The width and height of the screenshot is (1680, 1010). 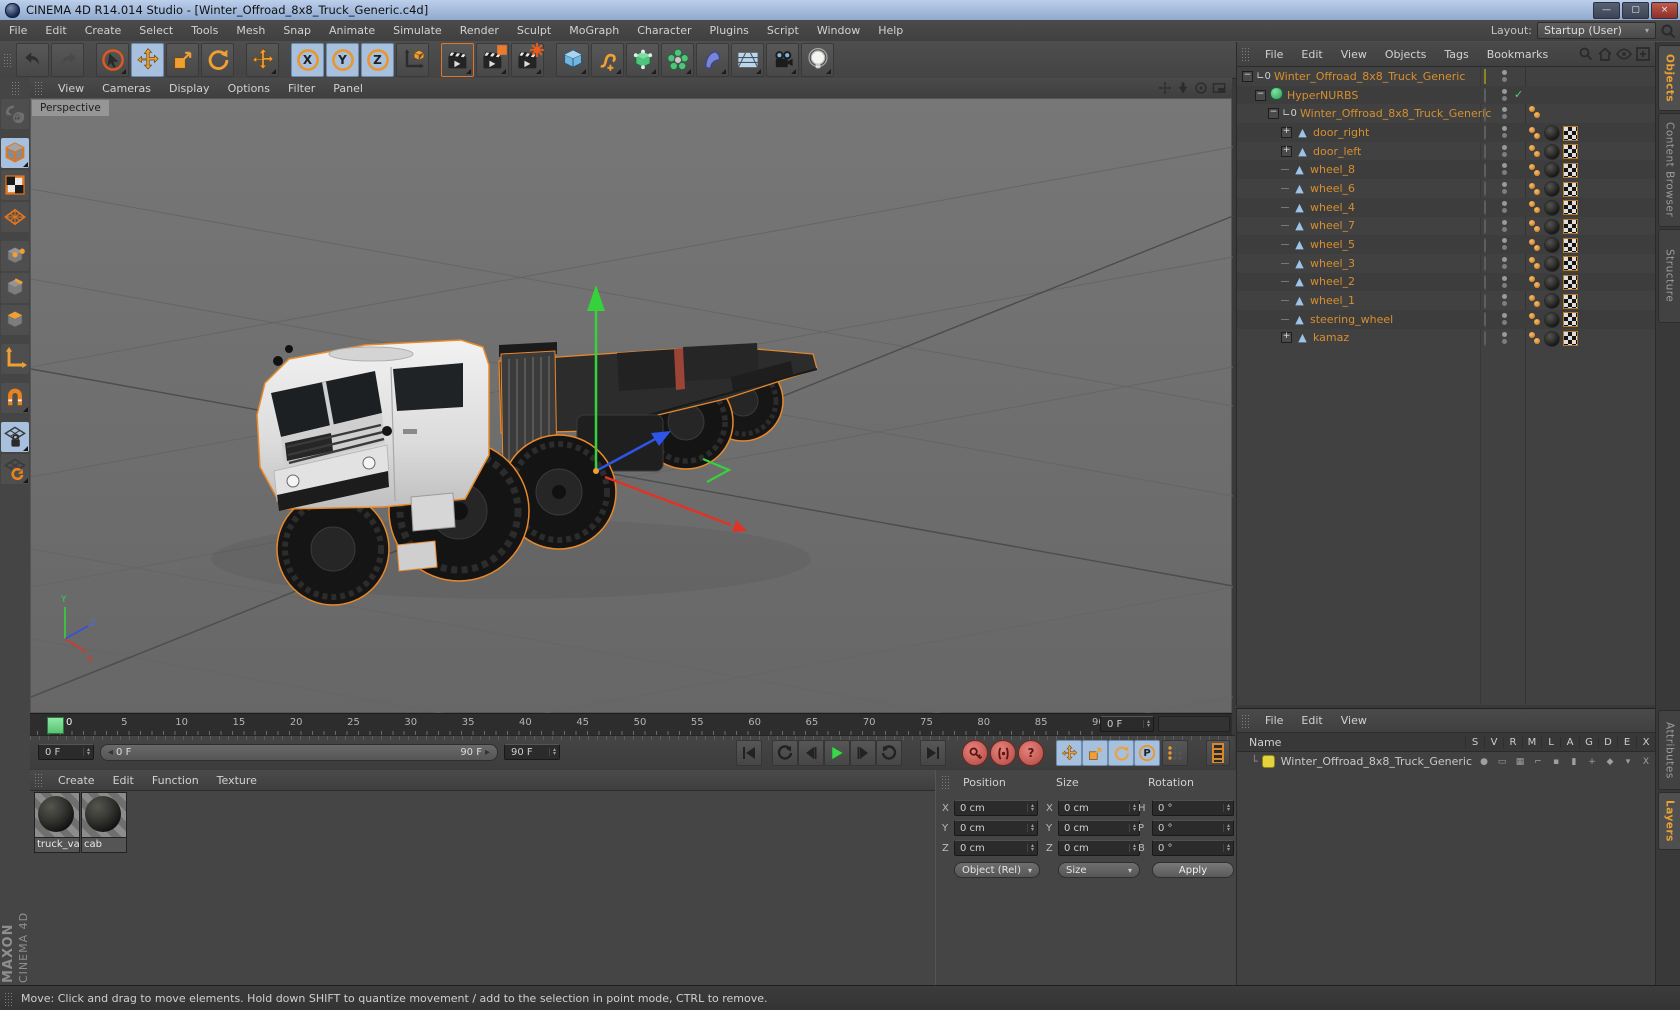 What do you see at coordinates (1669, 78) in the screenshot?
I see `panel-tab-objects: Objects` at bounding box center [1669, 78].